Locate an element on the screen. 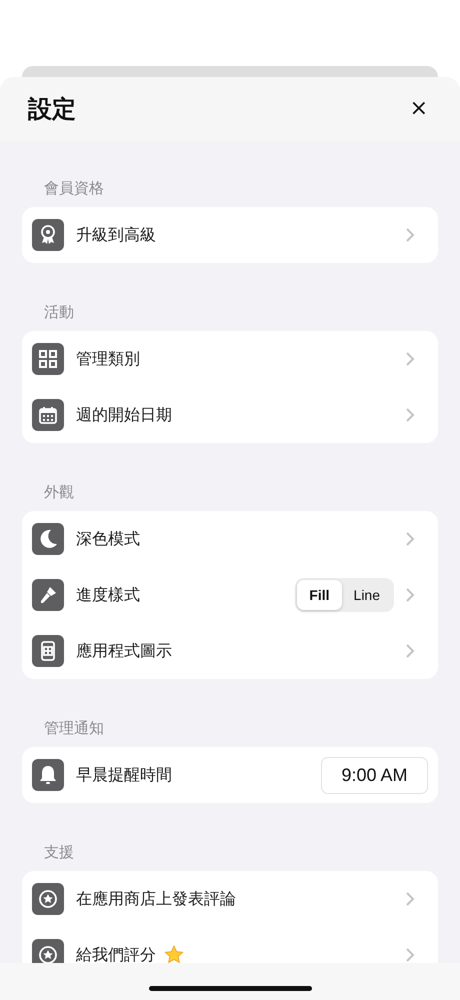  calendar-icon is located at coordinates (48, 415).